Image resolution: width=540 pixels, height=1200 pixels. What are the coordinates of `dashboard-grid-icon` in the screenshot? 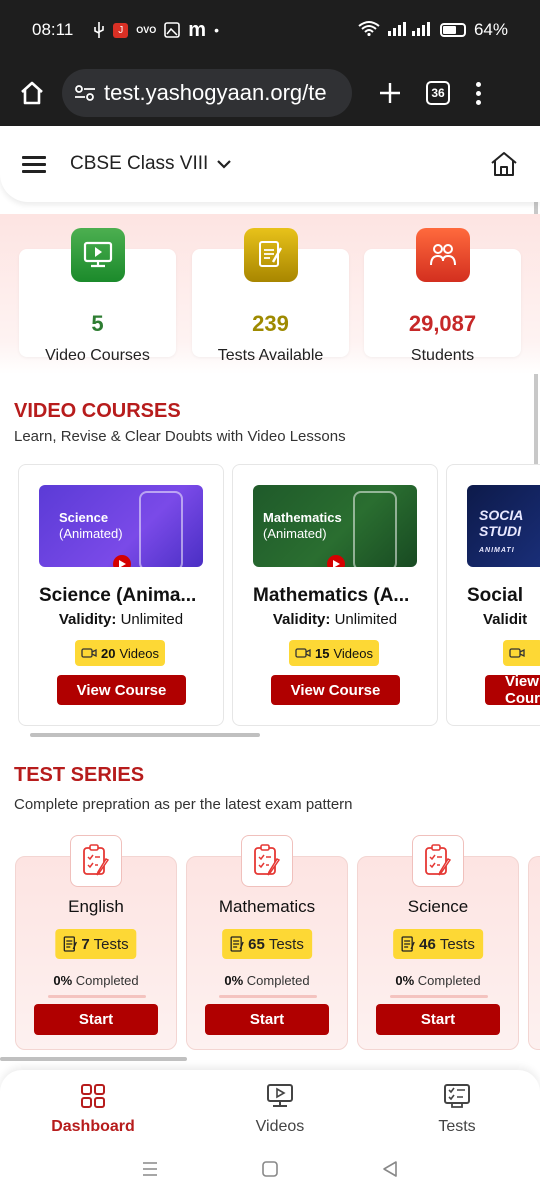 It's located at (93, 1096).